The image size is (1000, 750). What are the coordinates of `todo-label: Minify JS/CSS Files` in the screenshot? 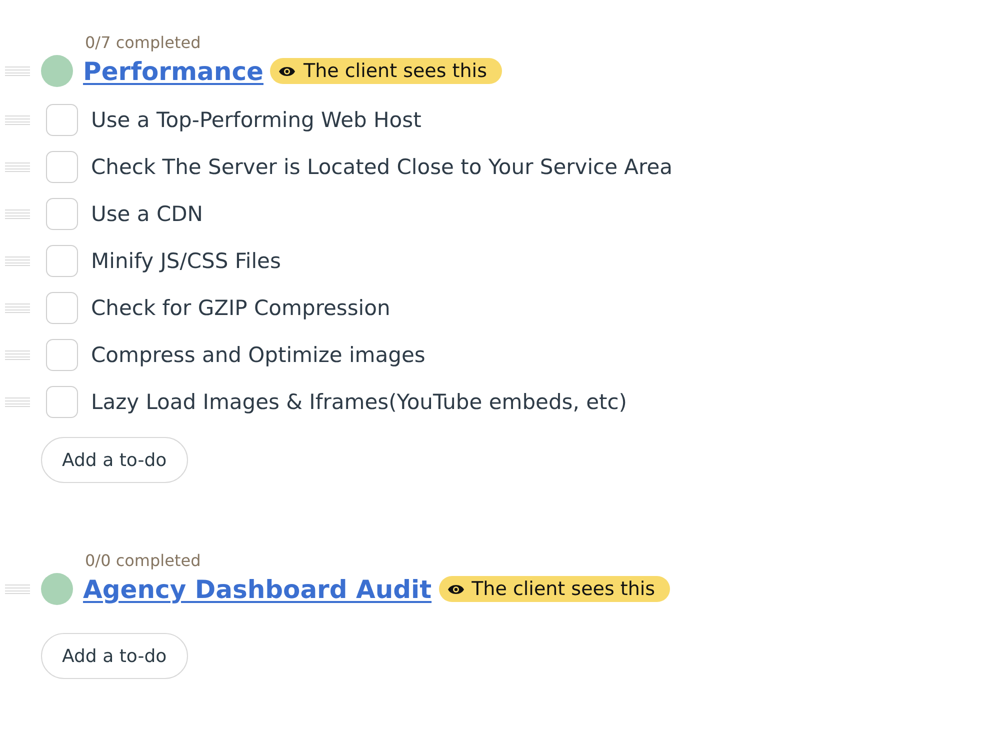 It's located at (186, 260).